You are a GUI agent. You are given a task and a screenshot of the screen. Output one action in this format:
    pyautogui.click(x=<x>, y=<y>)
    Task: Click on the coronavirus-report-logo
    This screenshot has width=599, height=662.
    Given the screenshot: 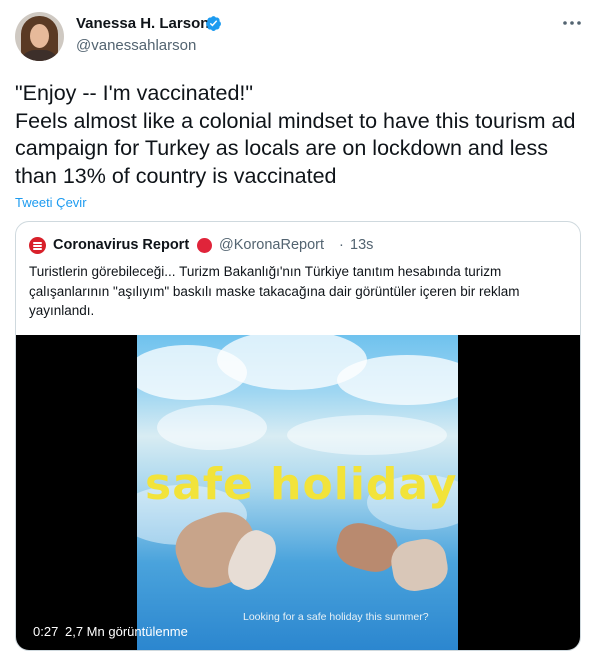 What is the action you would take?
    pyautogui.click(x=37, y=245)
    